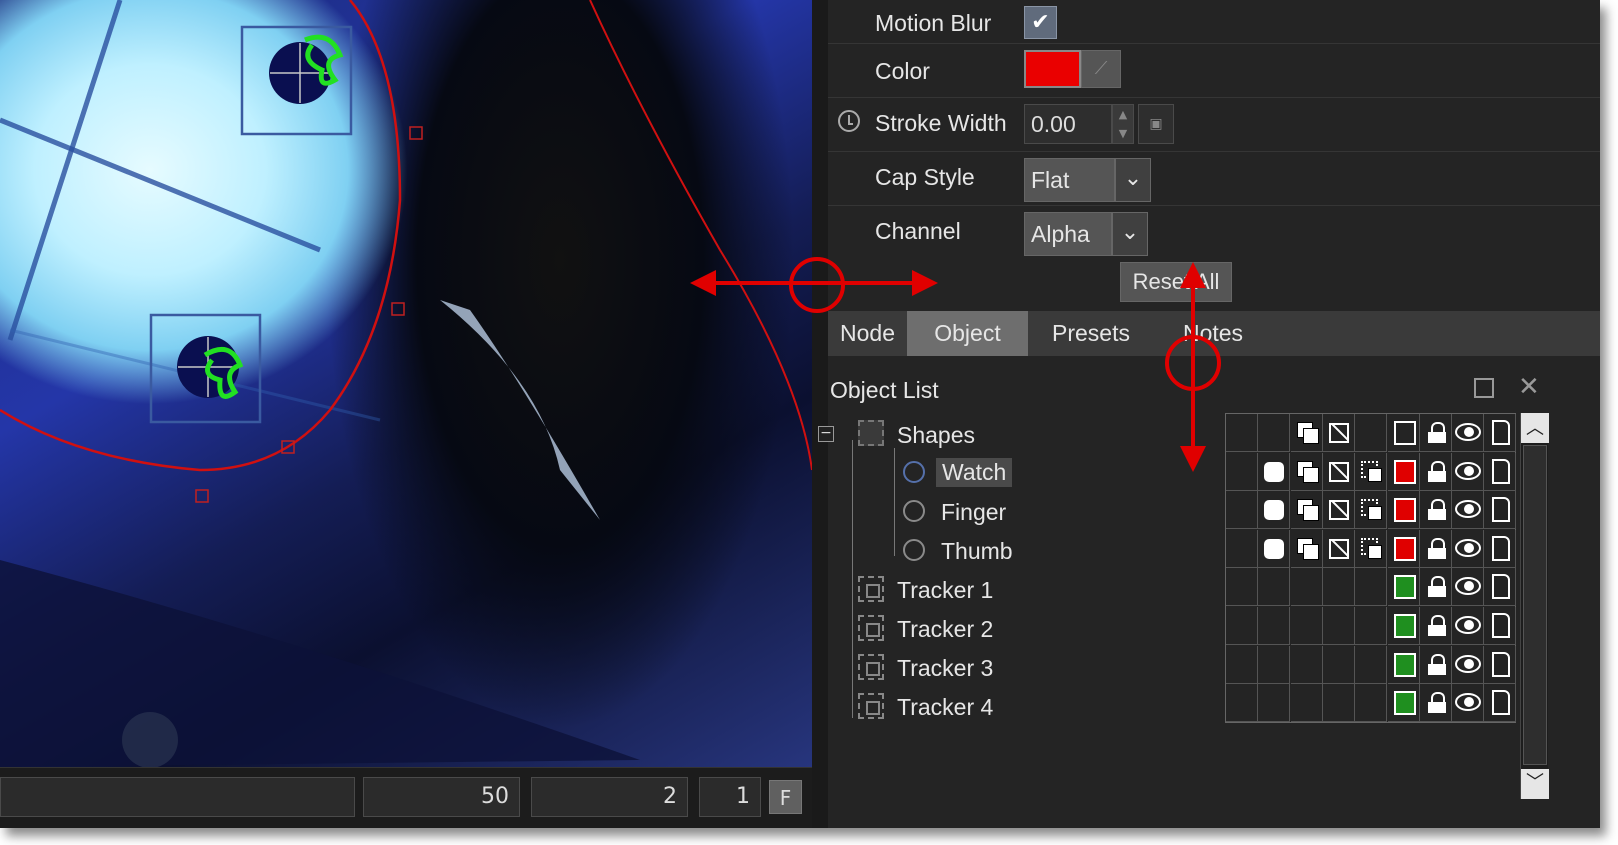 This screenshot has width=1618, height=845. Describe the element at coordinates (849, 121) in the screenshot. I see `animate-clock-icon` at that location.